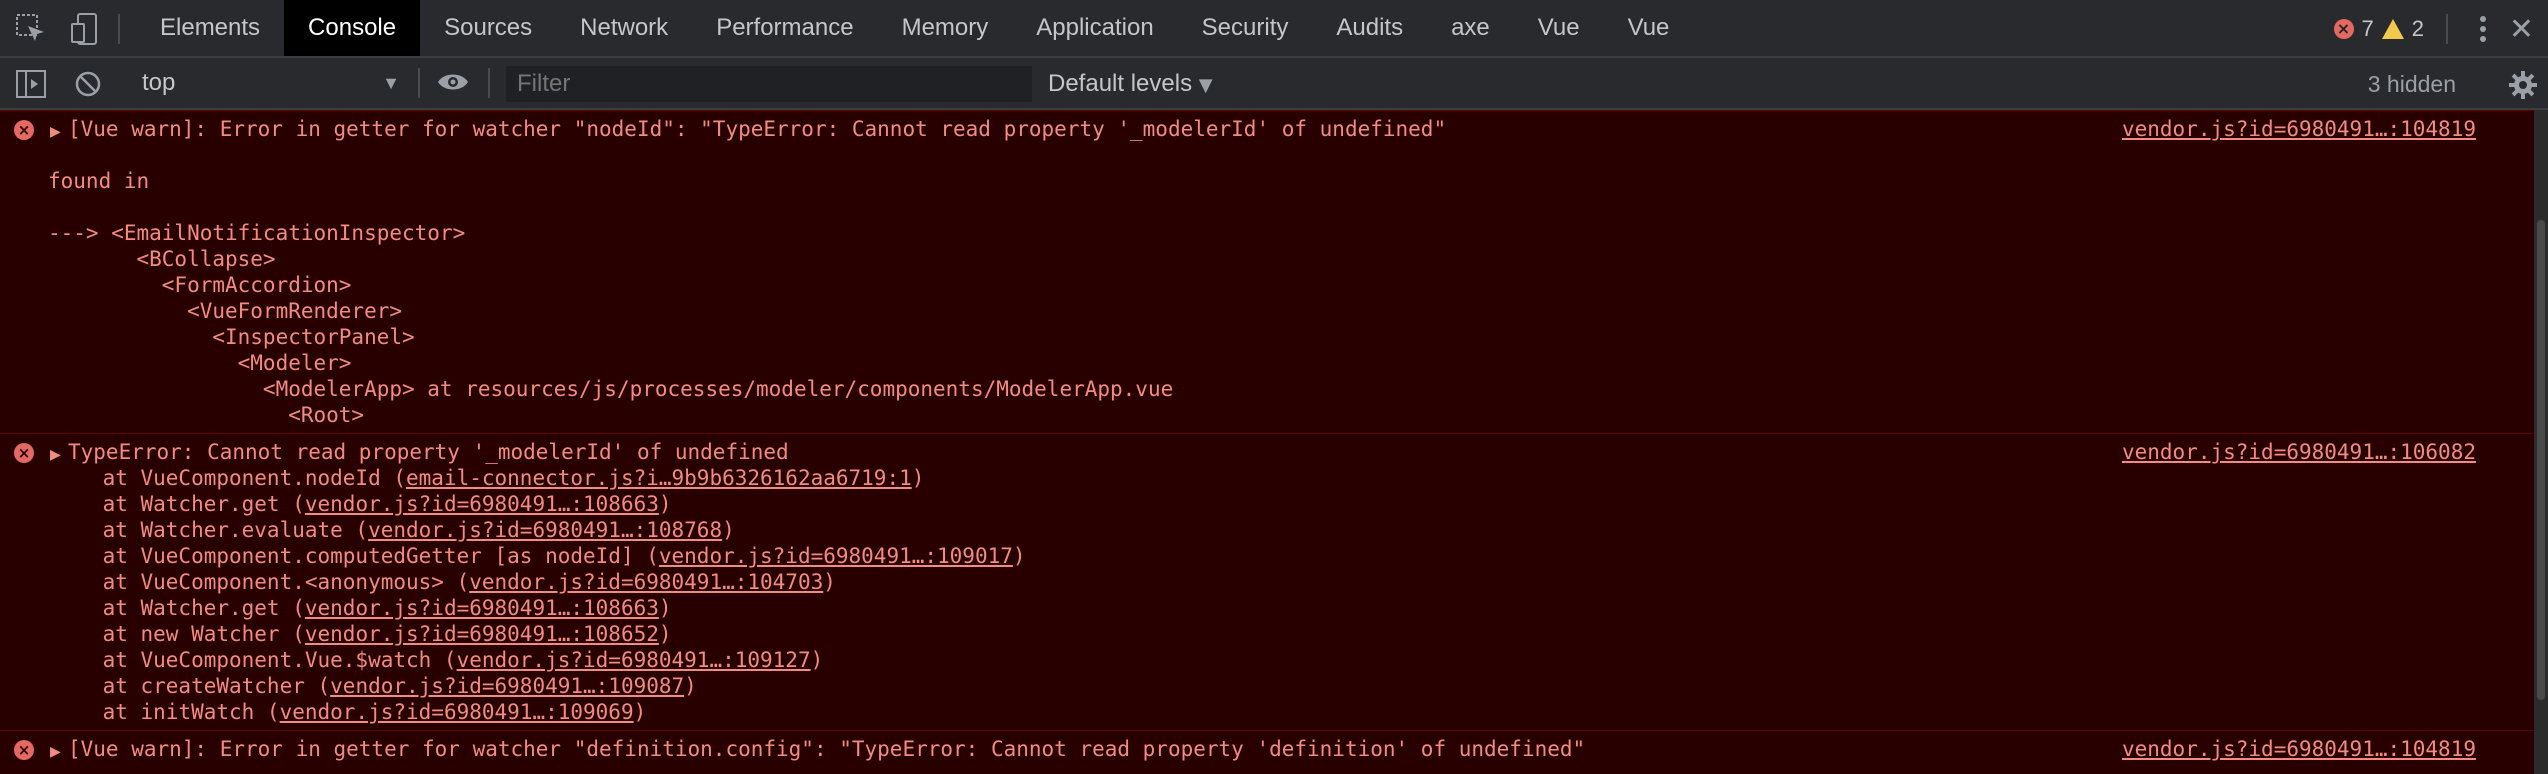 Image resolution: width=2548 pixels, height=774 pixels. Describe the element at coordinates (1470, 28) in the screenshot. I see `tab-axe: axe` at that location.